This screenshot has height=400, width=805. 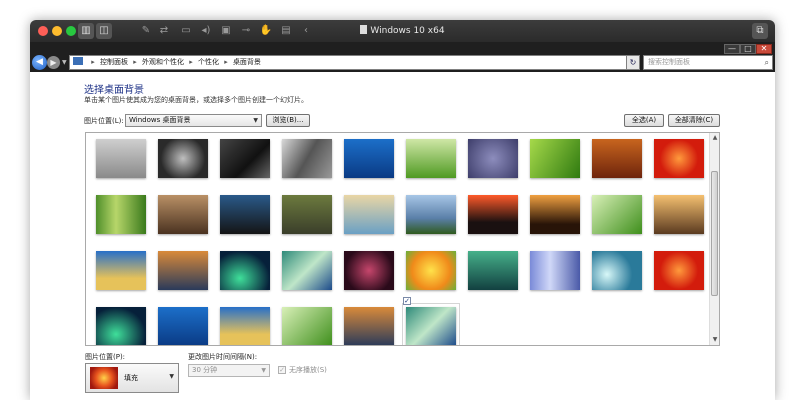 What do you see at coordinates (53, 62) in the screenshot?
I see `forward-button: ▶` at bounding box center [53, 62].